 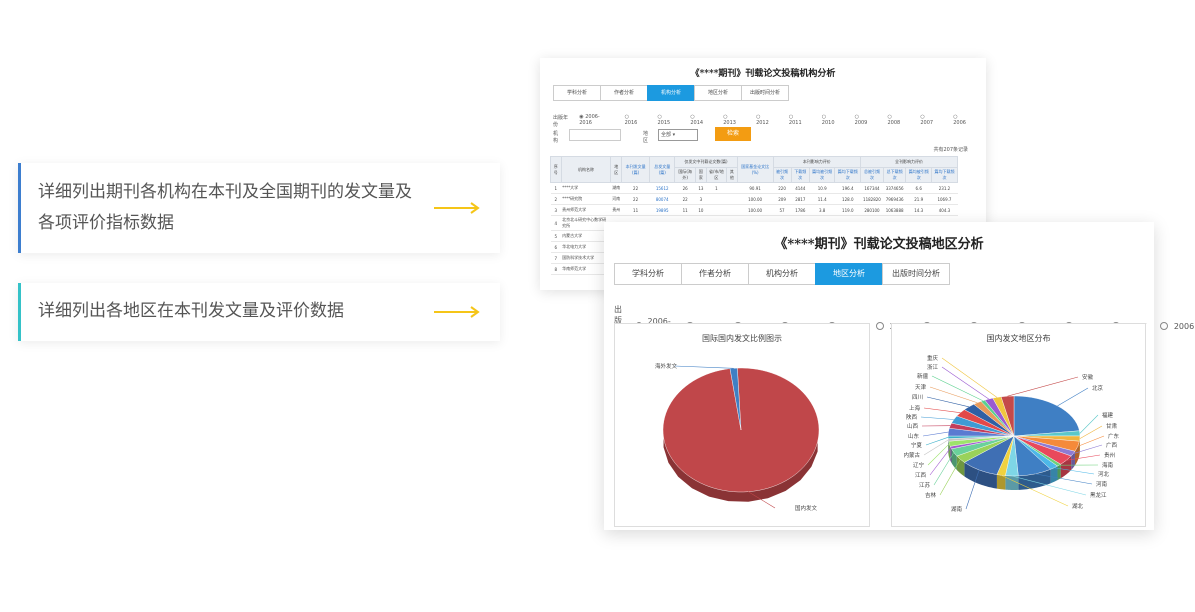 I want to click on slice-label: 四川, so click(x=917, y=397).